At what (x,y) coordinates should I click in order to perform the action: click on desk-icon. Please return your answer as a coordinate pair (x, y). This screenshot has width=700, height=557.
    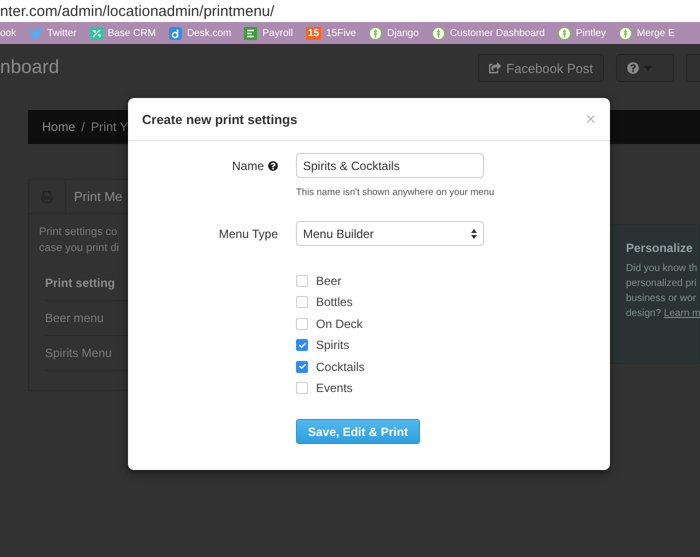
    Looking at the image, I should click on (175, 33).